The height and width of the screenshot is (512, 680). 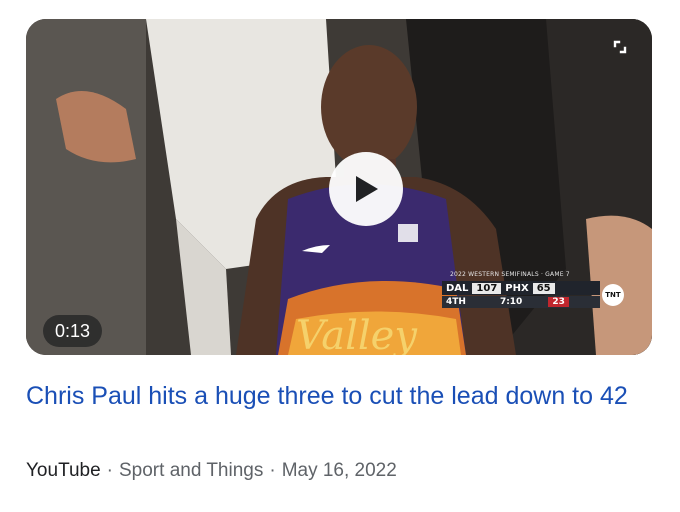 I want to click on expand-icon, so click(x=620, y=47).